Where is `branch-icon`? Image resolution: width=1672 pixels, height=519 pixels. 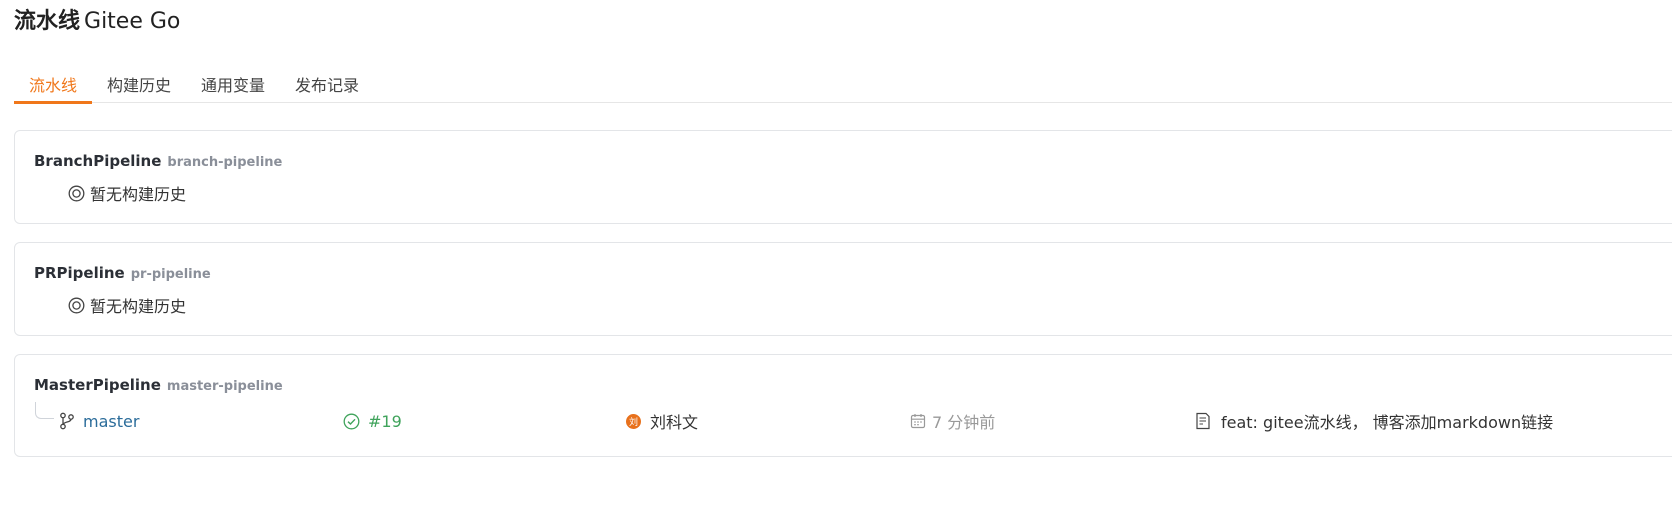
branch-icon is located at coordinates (67, 421).